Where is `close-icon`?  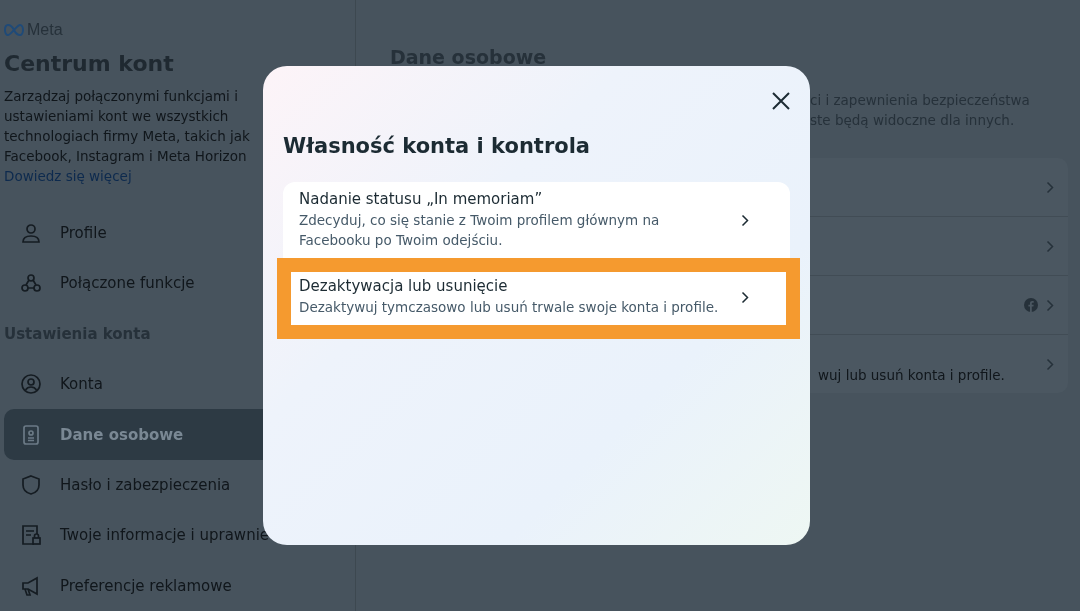
close-icon is located at coordinates (781, 101).